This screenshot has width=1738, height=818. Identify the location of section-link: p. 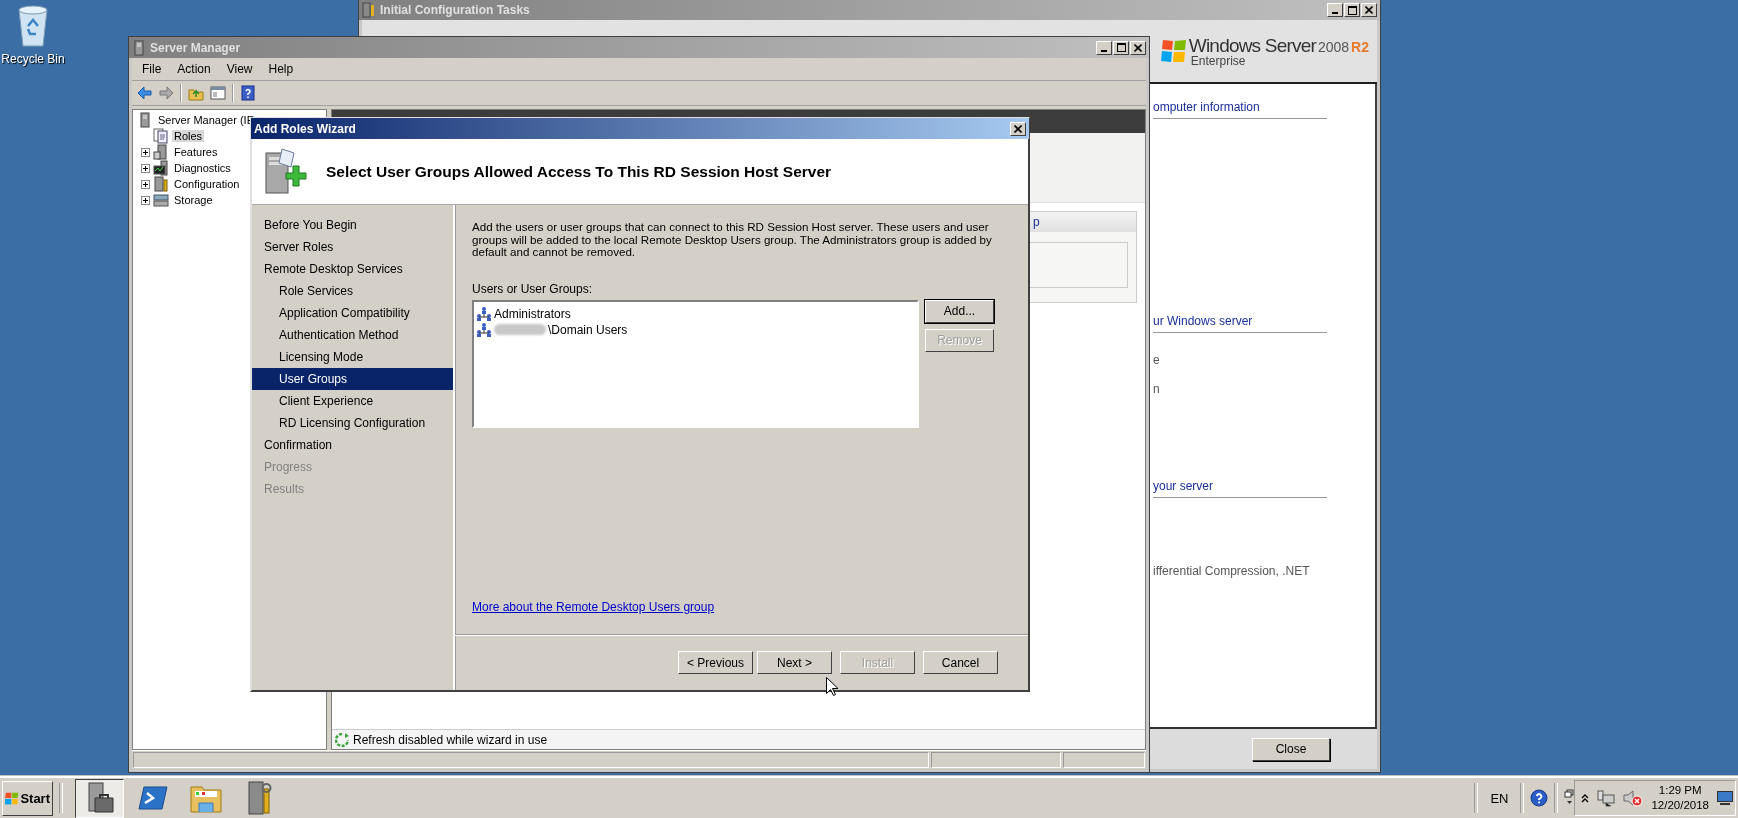
(1036, 222).